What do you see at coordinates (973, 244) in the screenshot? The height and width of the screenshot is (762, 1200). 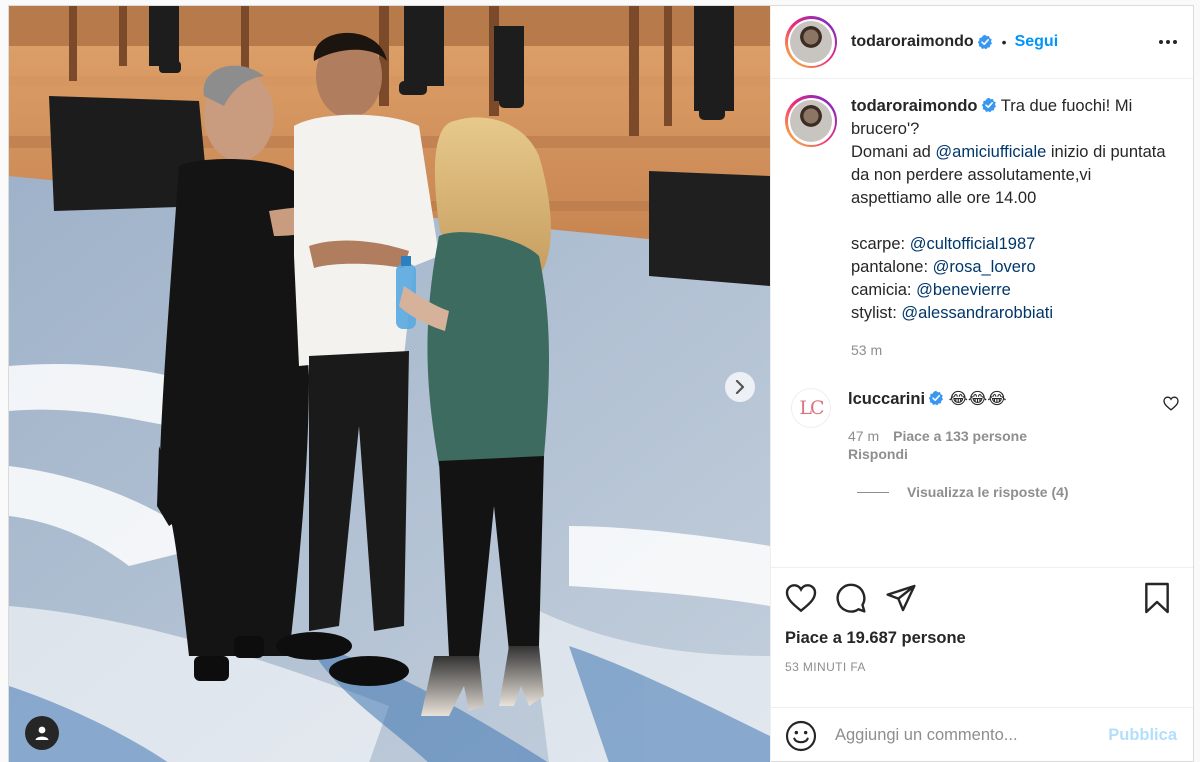 I see `mention-link: @cultofficial1987` at bounding box center [973, 244].